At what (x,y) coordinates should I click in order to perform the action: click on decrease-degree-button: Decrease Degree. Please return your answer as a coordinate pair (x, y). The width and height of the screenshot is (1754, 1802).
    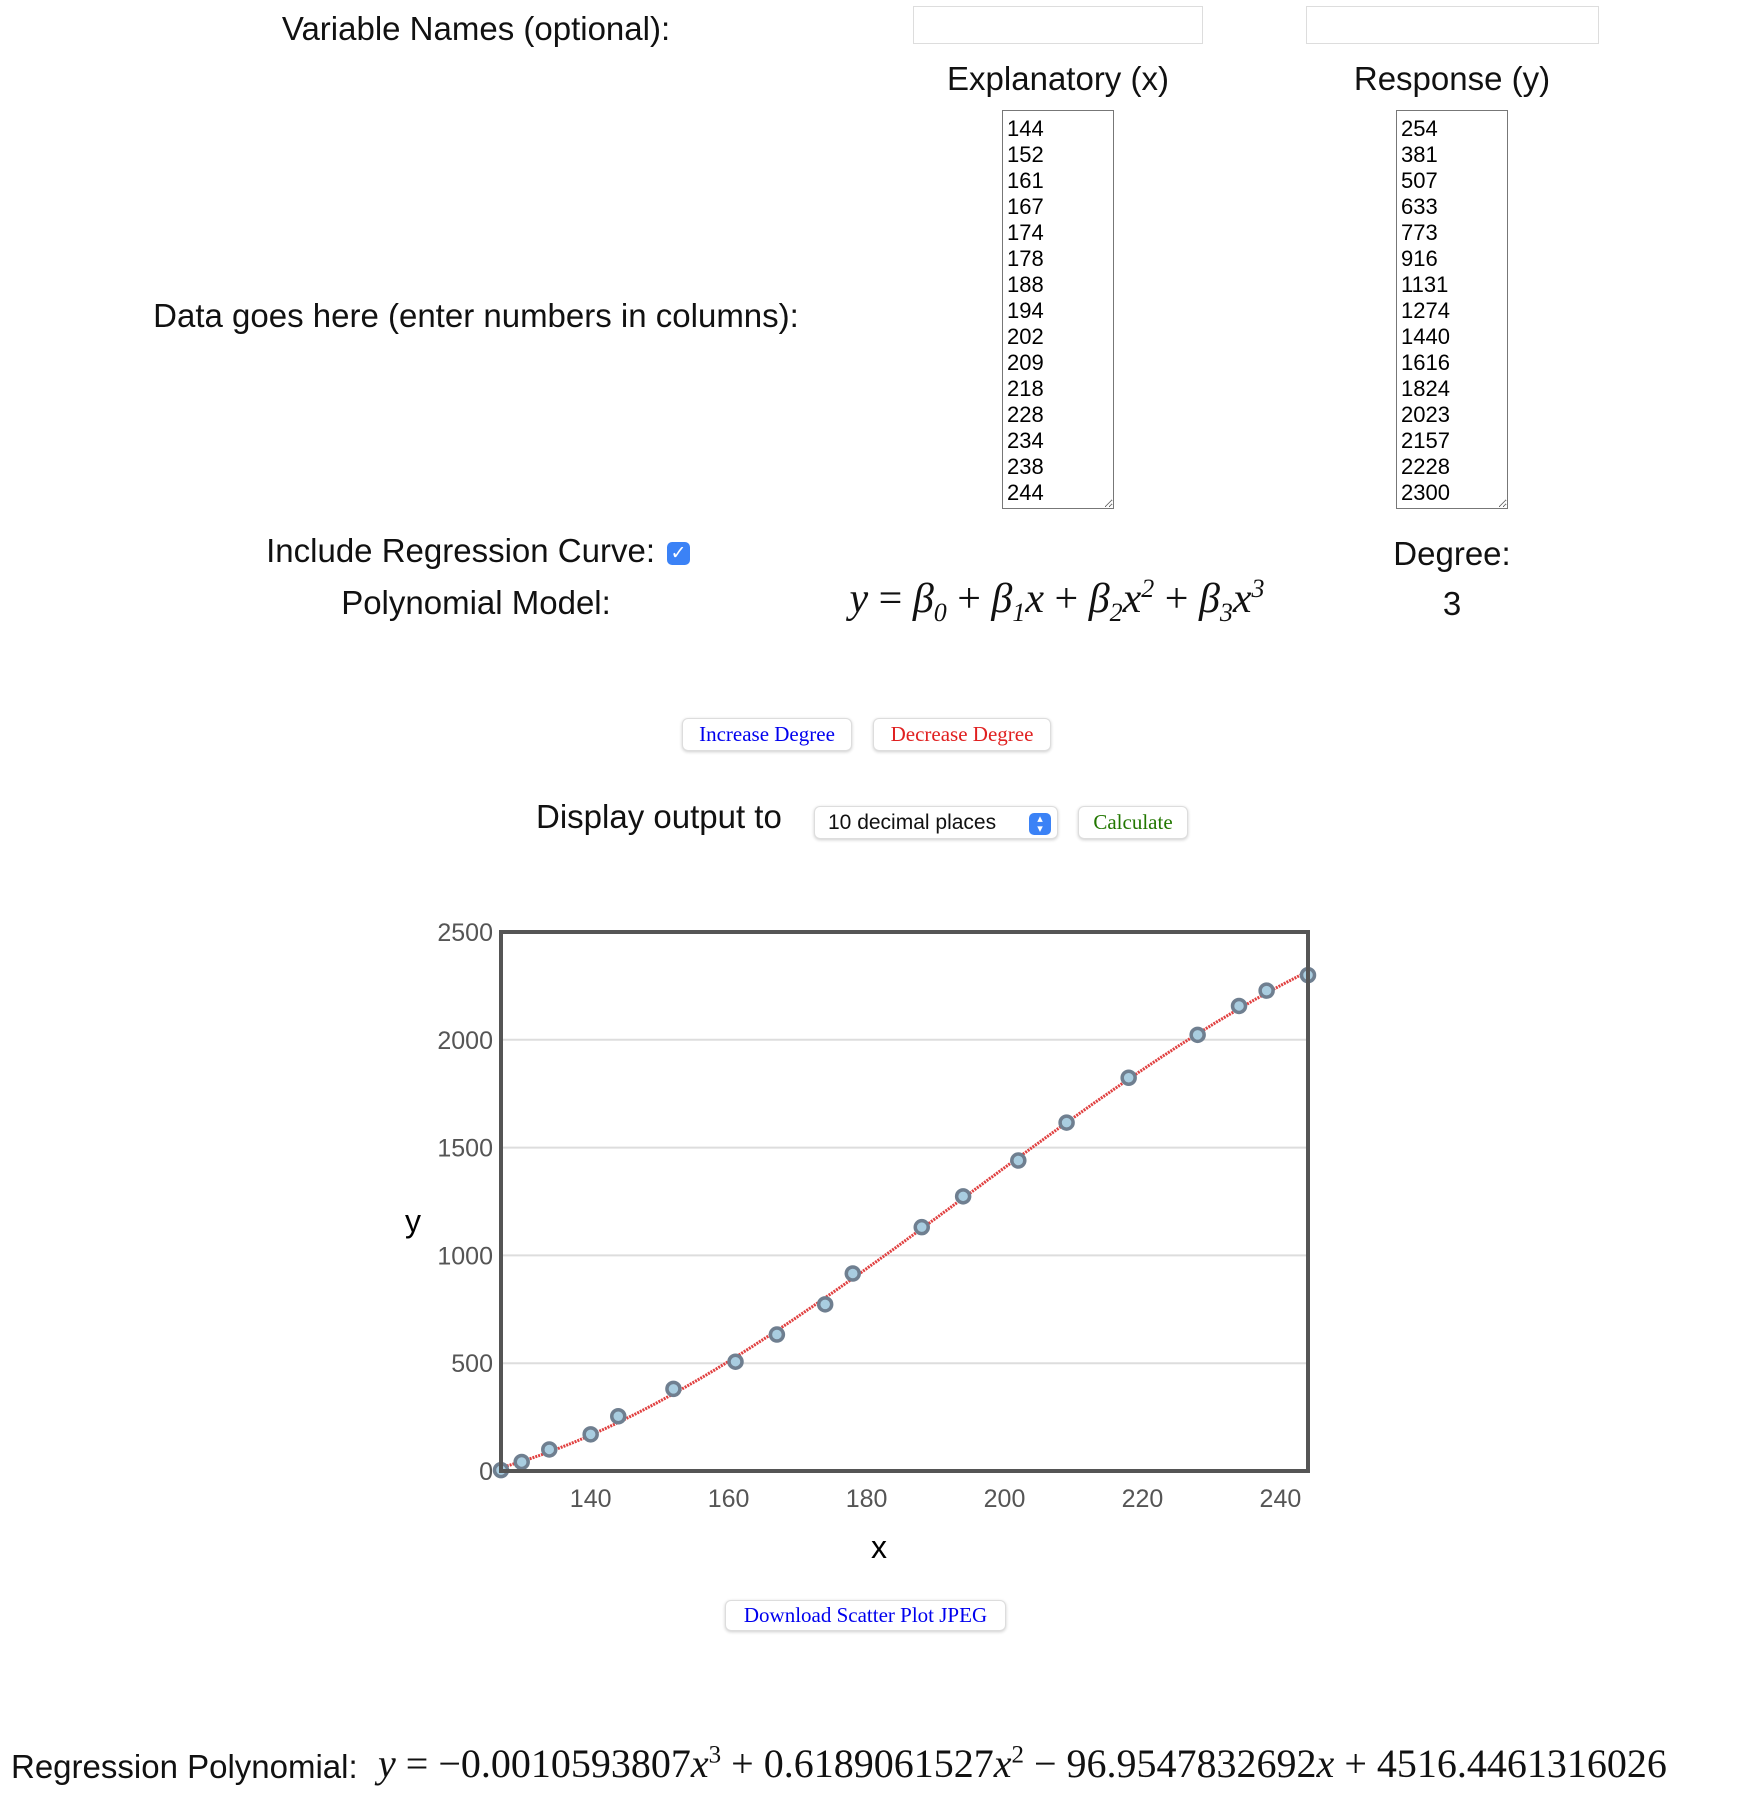
    Looking at the image, I should click on (962, 734).